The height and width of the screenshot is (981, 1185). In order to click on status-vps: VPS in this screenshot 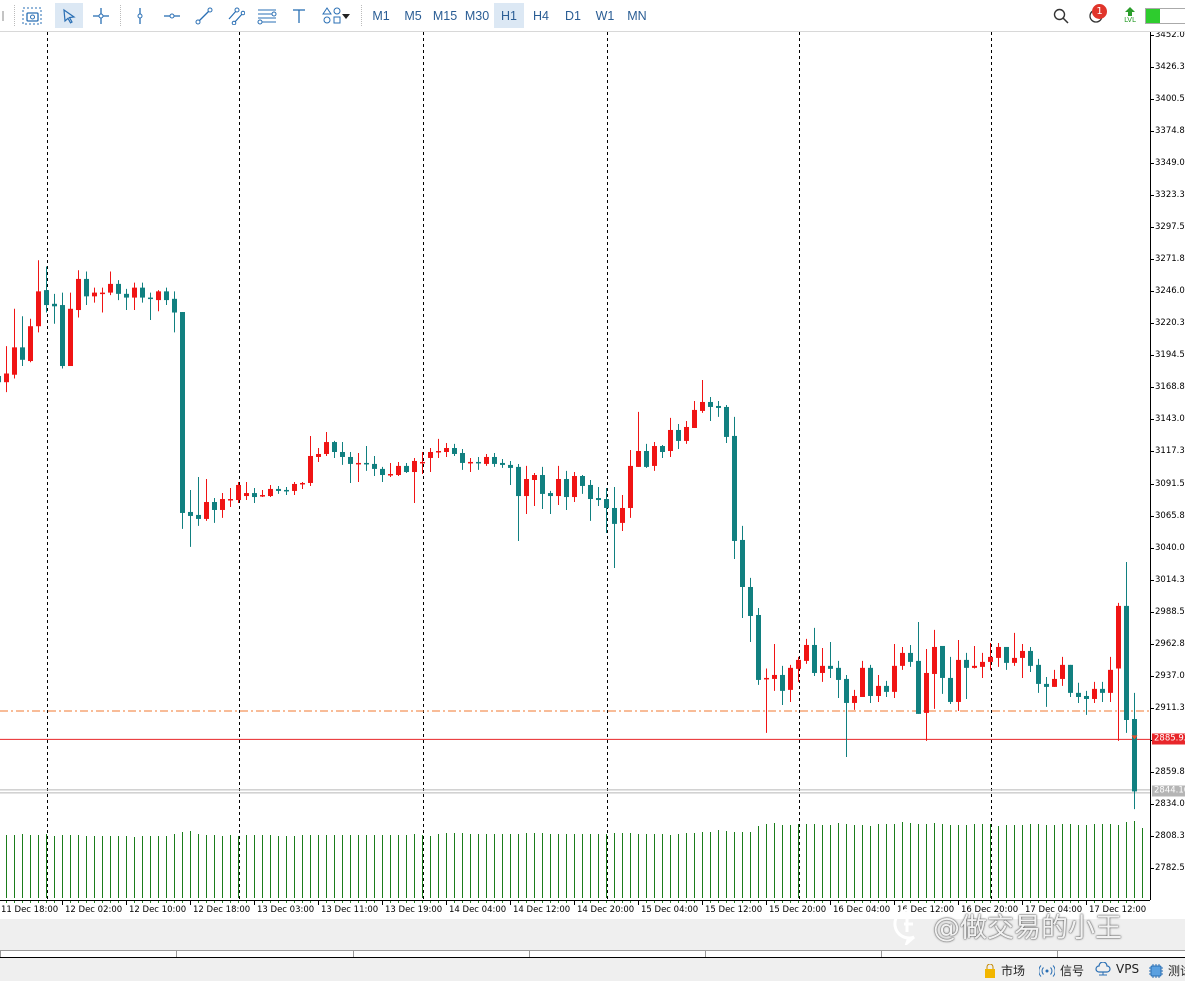, I will do `click(1117, 969)`.